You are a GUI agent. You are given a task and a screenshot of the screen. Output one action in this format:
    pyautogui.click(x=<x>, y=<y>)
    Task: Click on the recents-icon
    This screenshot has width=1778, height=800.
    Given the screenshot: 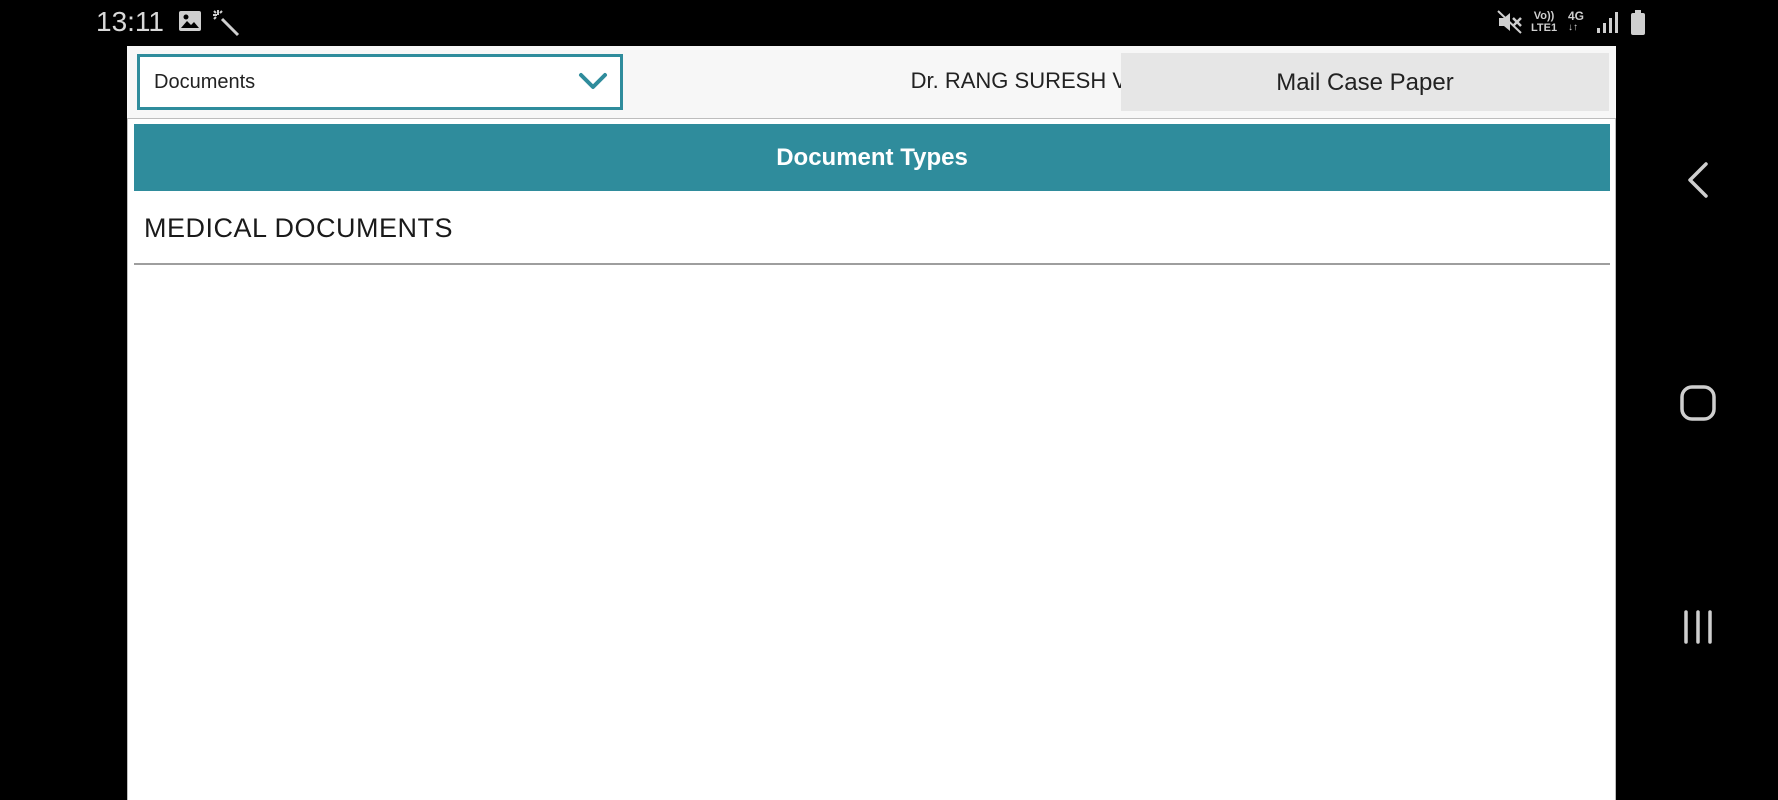 What is the action you would take?
    pyautogui.click(x=1698, y=629)
    